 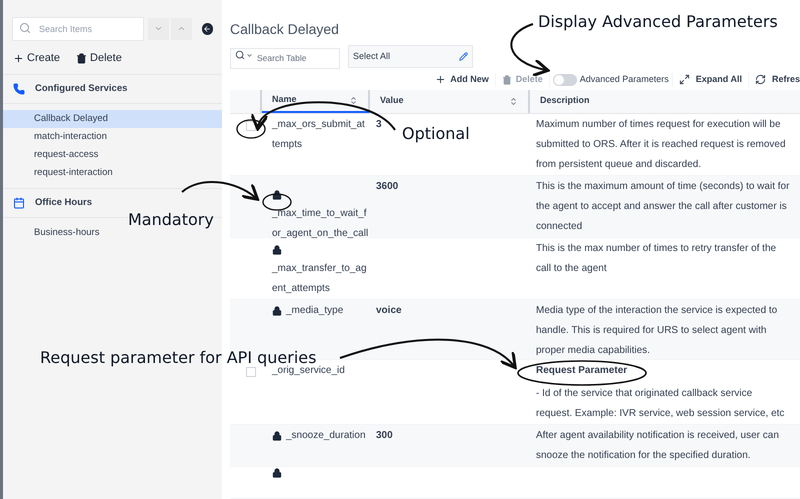 What do you see at coordinates (710, 80) in the screenshot?
I see `expand-all-button: Expand All` at bounding box center [710, 80].